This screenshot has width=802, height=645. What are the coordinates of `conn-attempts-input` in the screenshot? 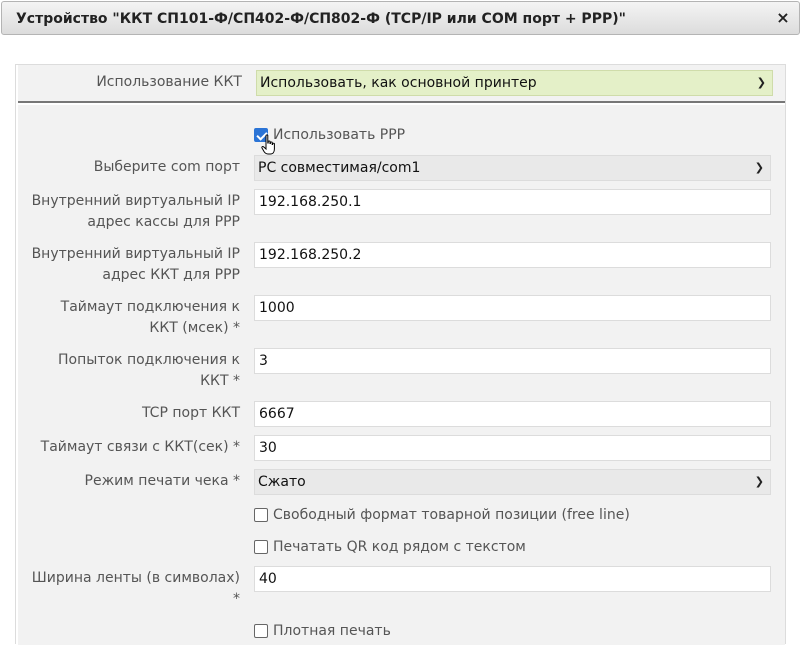 It's located at (512, 361).